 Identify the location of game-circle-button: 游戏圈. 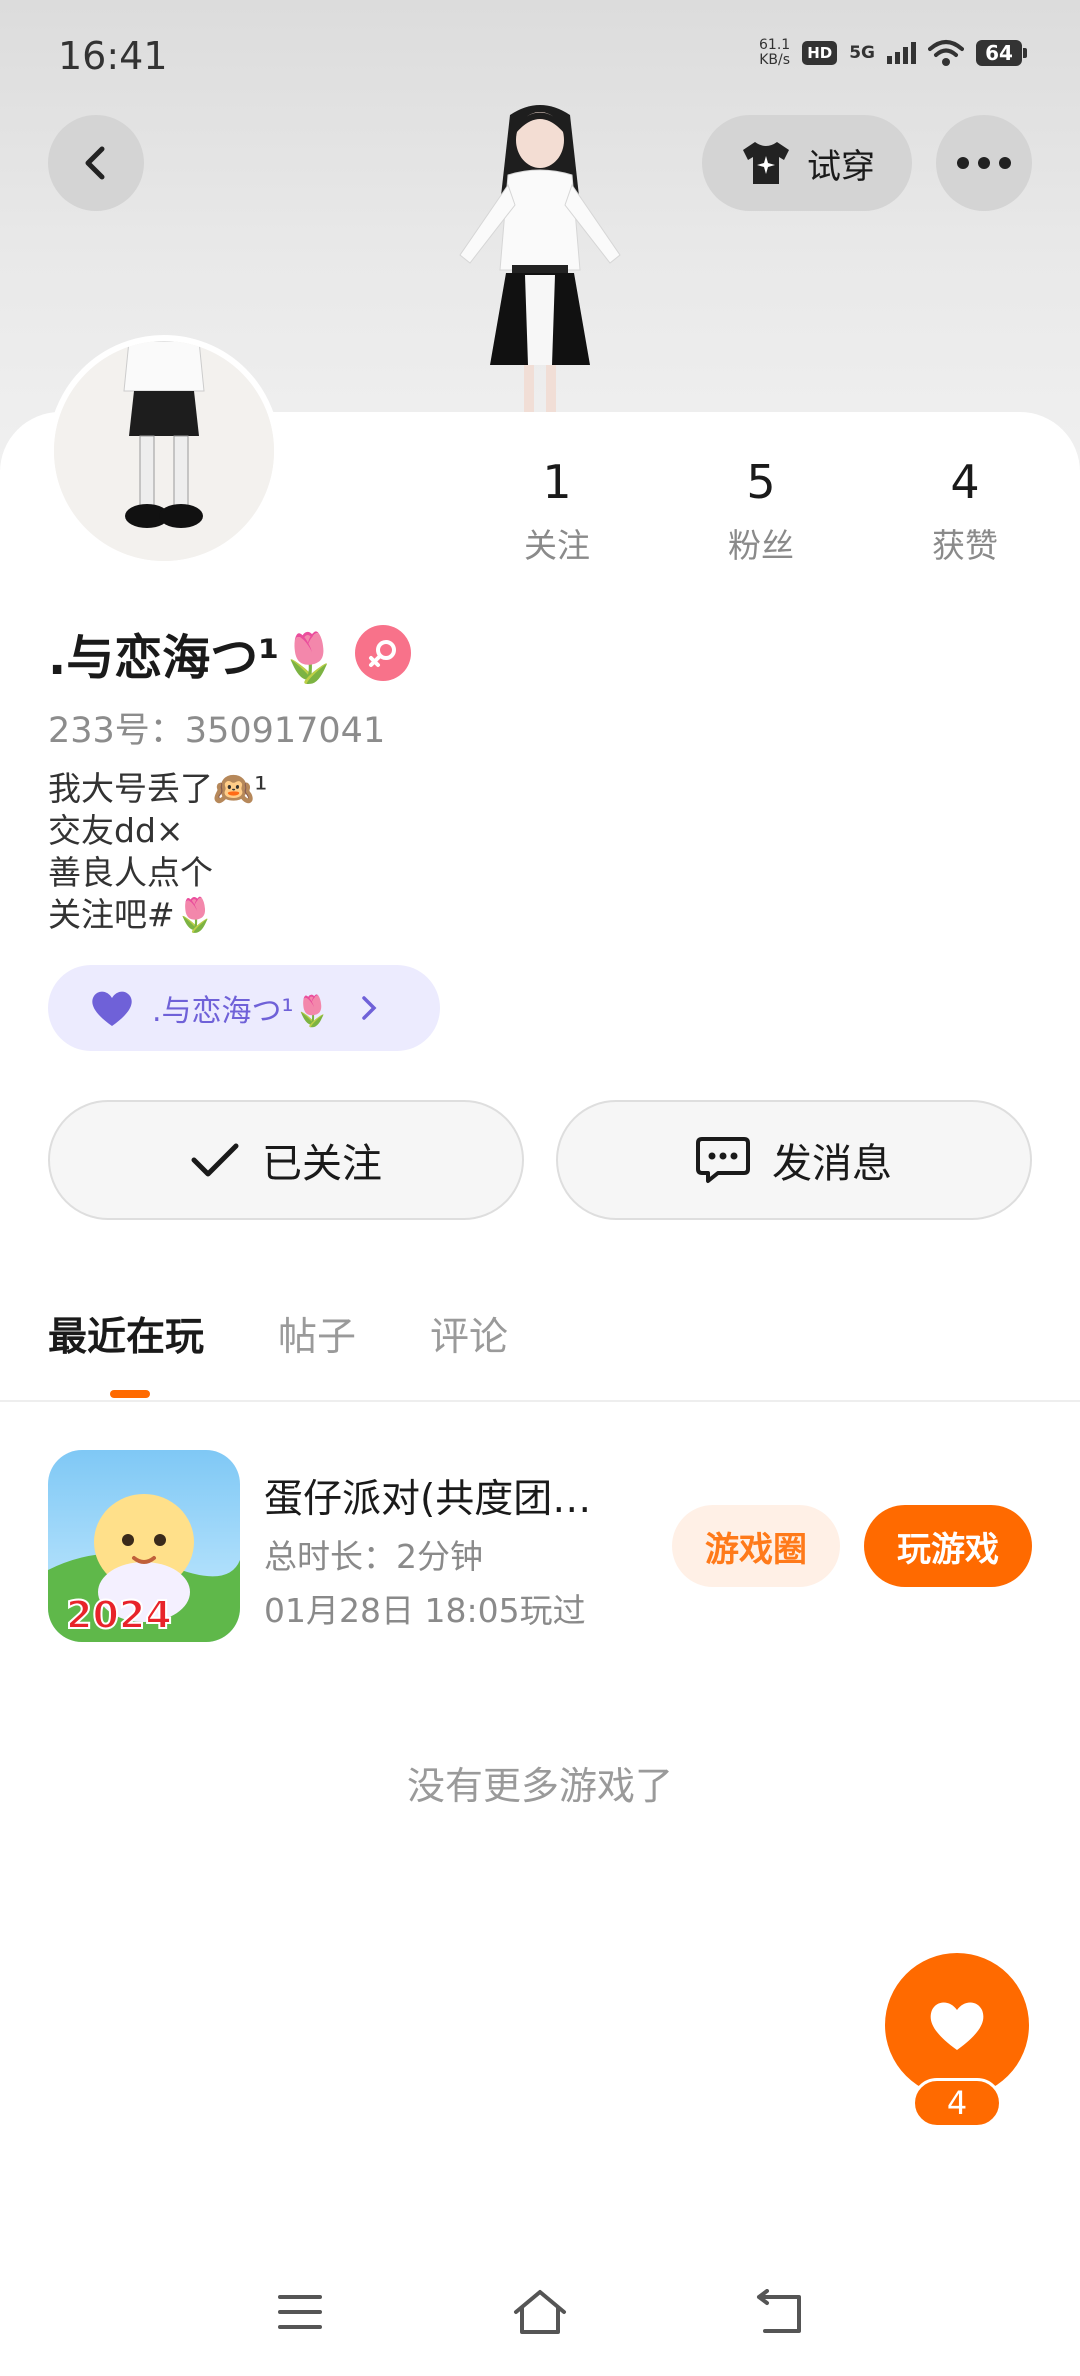
(756, 1546).